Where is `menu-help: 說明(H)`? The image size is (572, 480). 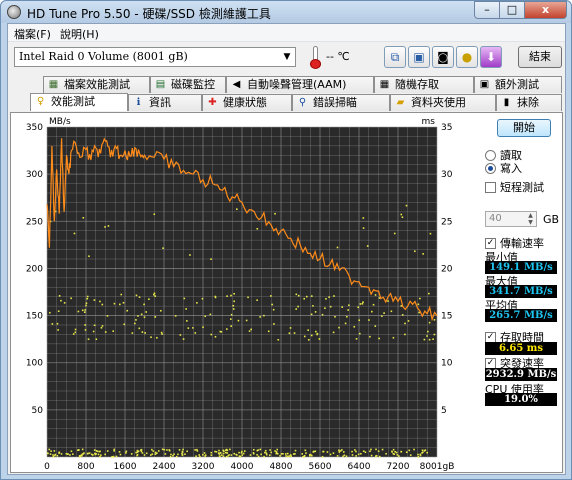
menu-help: 說明(H) is located at coordinates (79, 34).